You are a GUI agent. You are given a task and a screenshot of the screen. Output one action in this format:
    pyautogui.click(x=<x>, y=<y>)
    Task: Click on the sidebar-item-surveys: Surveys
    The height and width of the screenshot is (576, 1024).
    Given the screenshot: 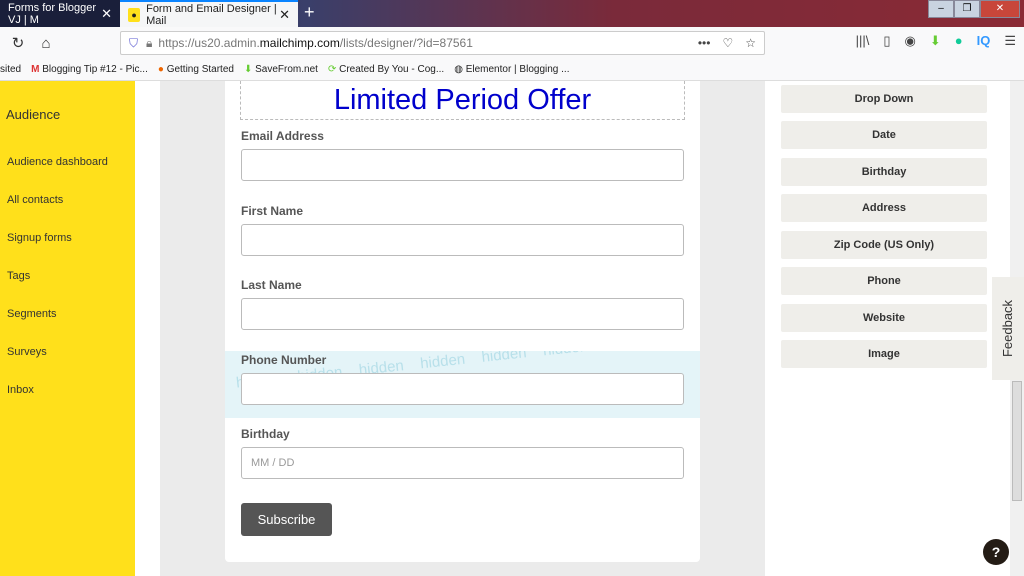 What is the action you would take?
    pyautogui.click(x=27, y=352)
    